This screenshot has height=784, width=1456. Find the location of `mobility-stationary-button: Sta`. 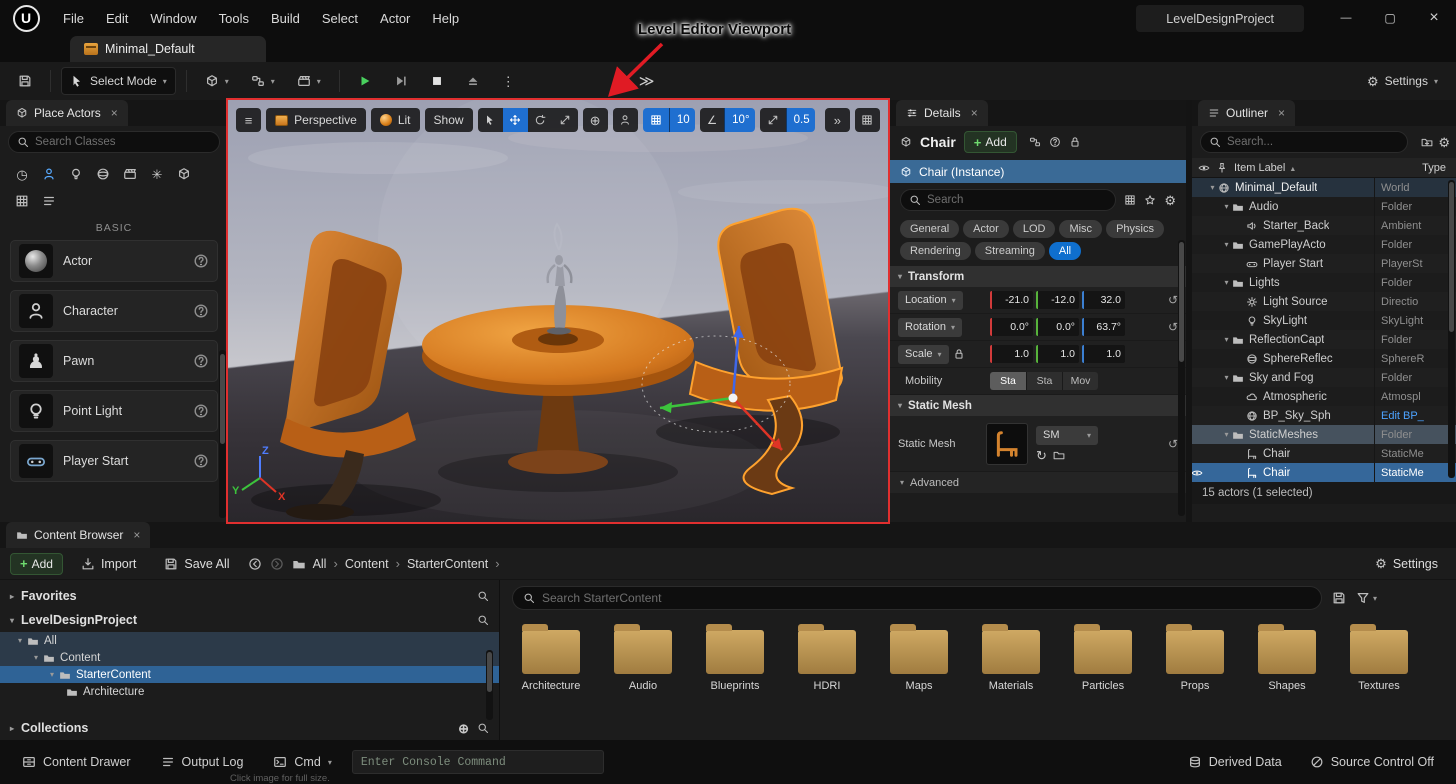

mobility-stationary-button: Sta is located at coordinates (1044, 381).